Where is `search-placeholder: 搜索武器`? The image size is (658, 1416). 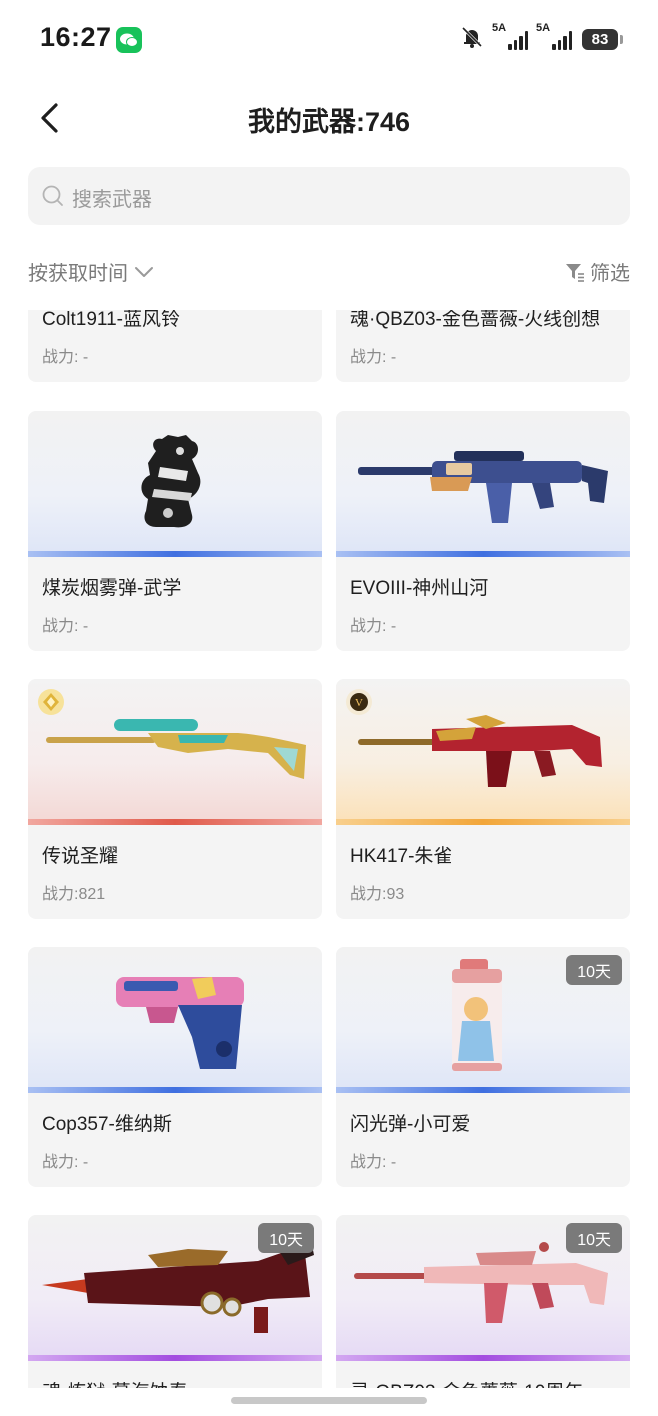 search-placeholder: 搜索武器 is located at coordinates (112, 200).